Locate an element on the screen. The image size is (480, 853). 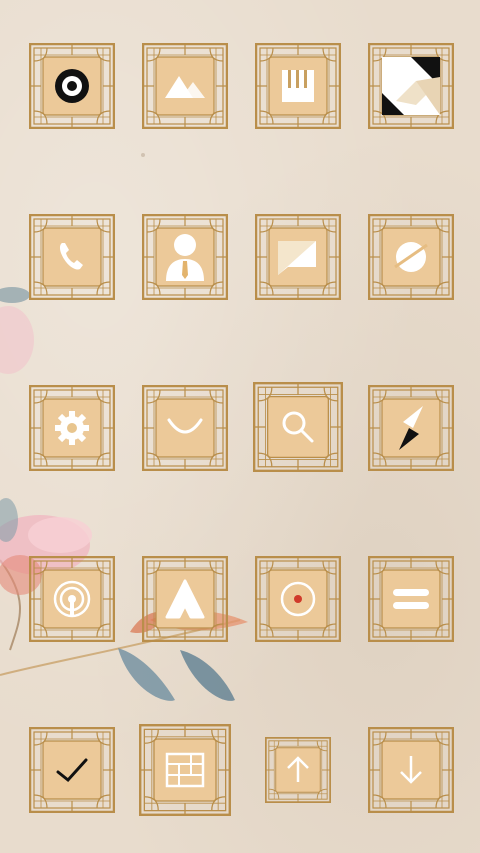
grid-calendar-icon is located at coordinates (185, 770).